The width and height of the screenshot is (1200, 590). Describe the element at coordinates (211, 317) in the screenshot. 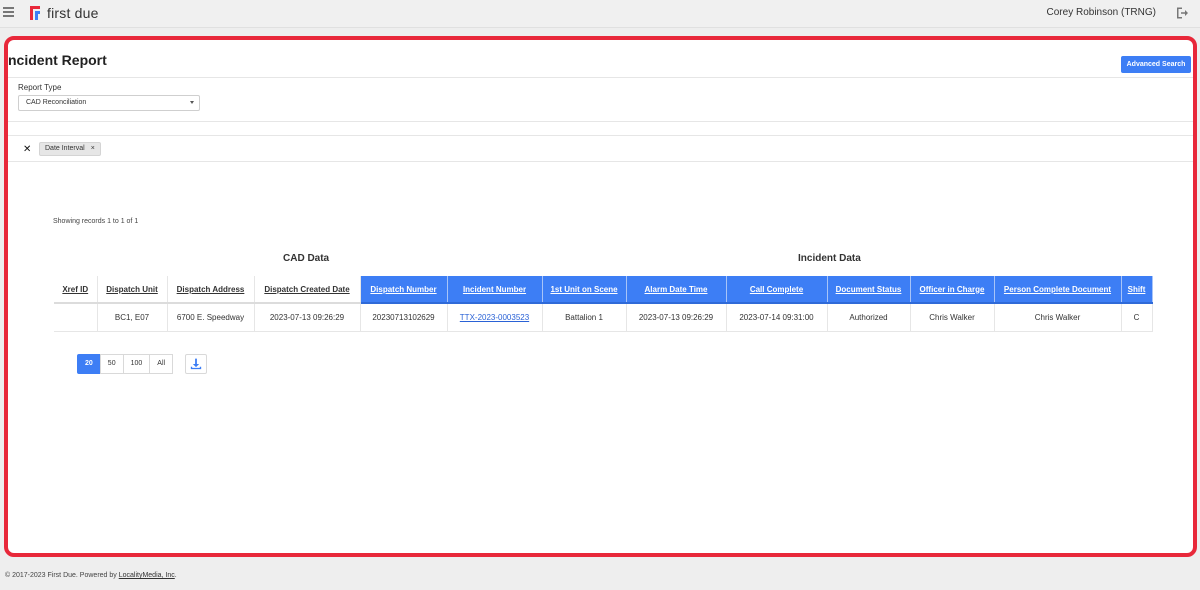

I see `cell-dispatch-address: 6700 E. Speedway` at that location.